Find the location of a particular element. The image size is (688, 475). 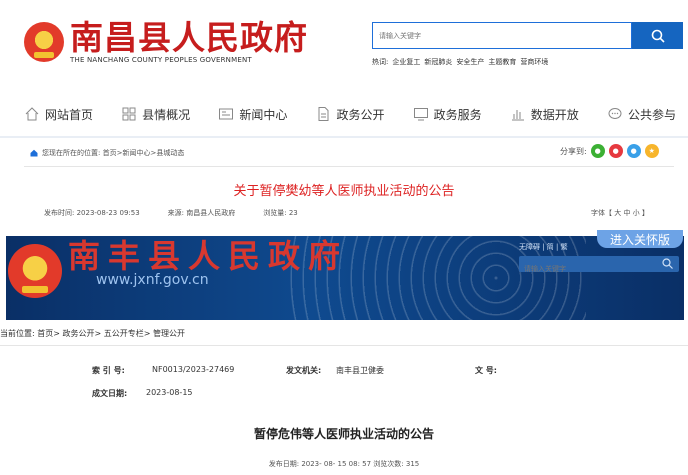

nav-label: 县情概况 is located at coordinates (166, 114).